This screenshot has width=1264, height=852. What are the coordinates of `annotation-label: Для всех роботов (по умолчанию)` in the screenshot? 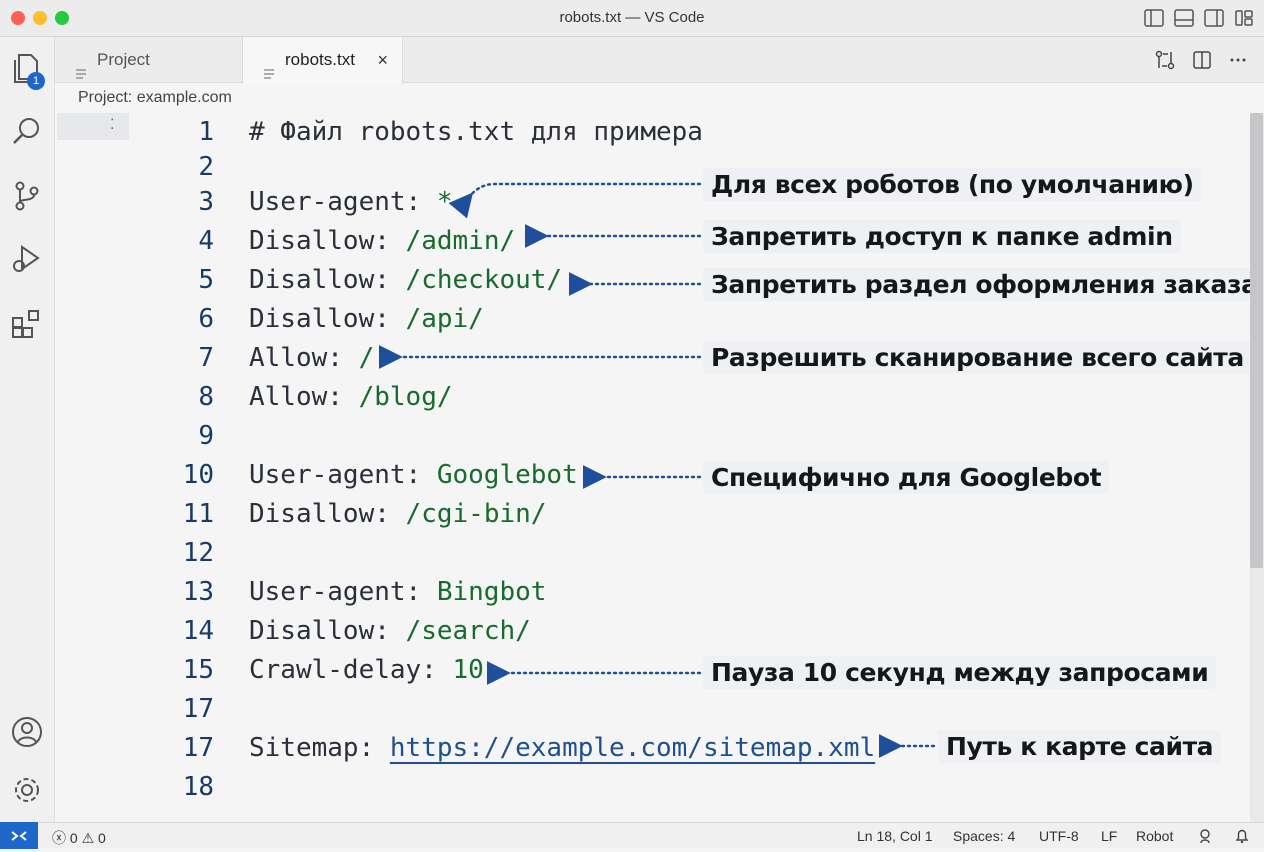 It's located at (952, 184).